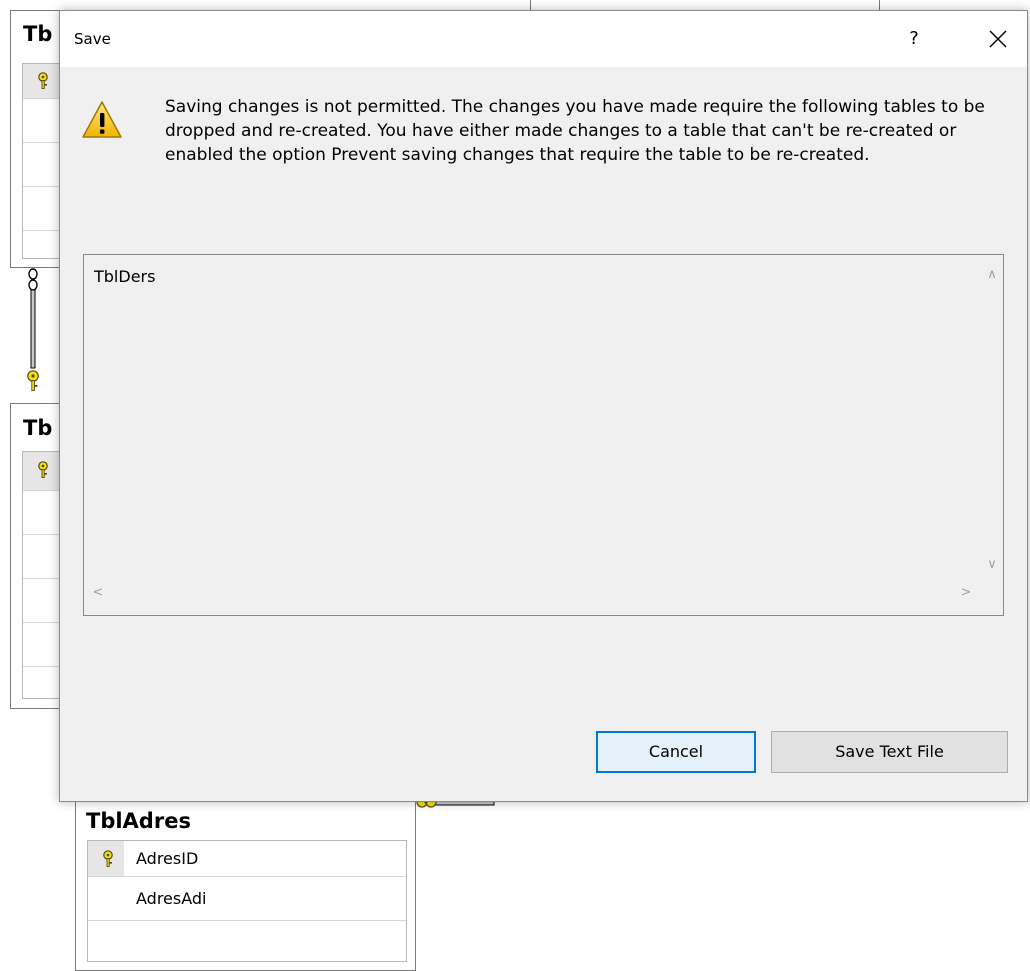  Describe the element at coordinates (98, 593) in the screenshot. I see `scroll-left-icon: <` at that location.